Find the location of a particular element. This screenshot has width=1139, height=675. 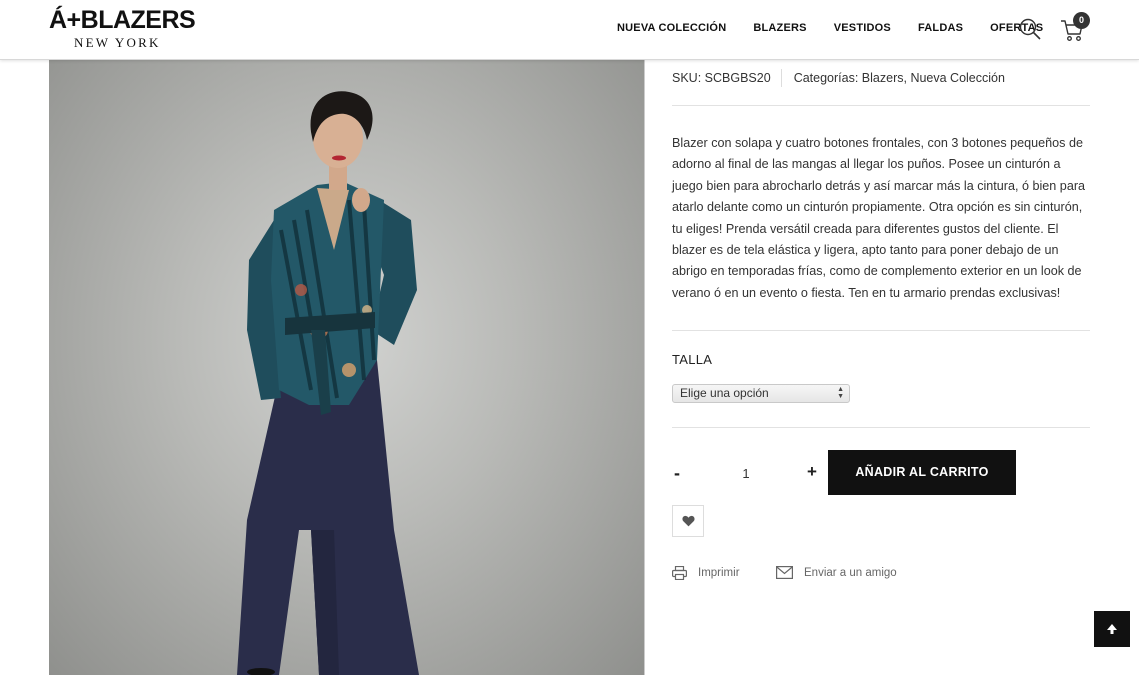

back-to-top-button is located at coordinates (1112, 629).